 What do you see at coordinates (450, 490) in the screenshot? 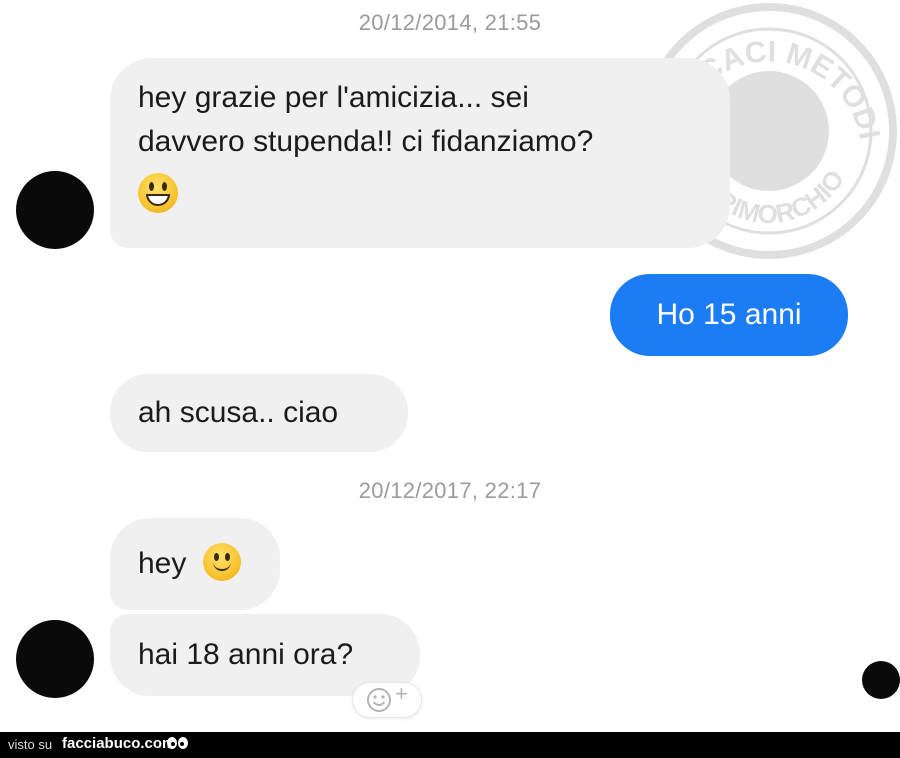
I see `timestamp: 20/12/2017, 22:17` at bounding box center [450, 490].